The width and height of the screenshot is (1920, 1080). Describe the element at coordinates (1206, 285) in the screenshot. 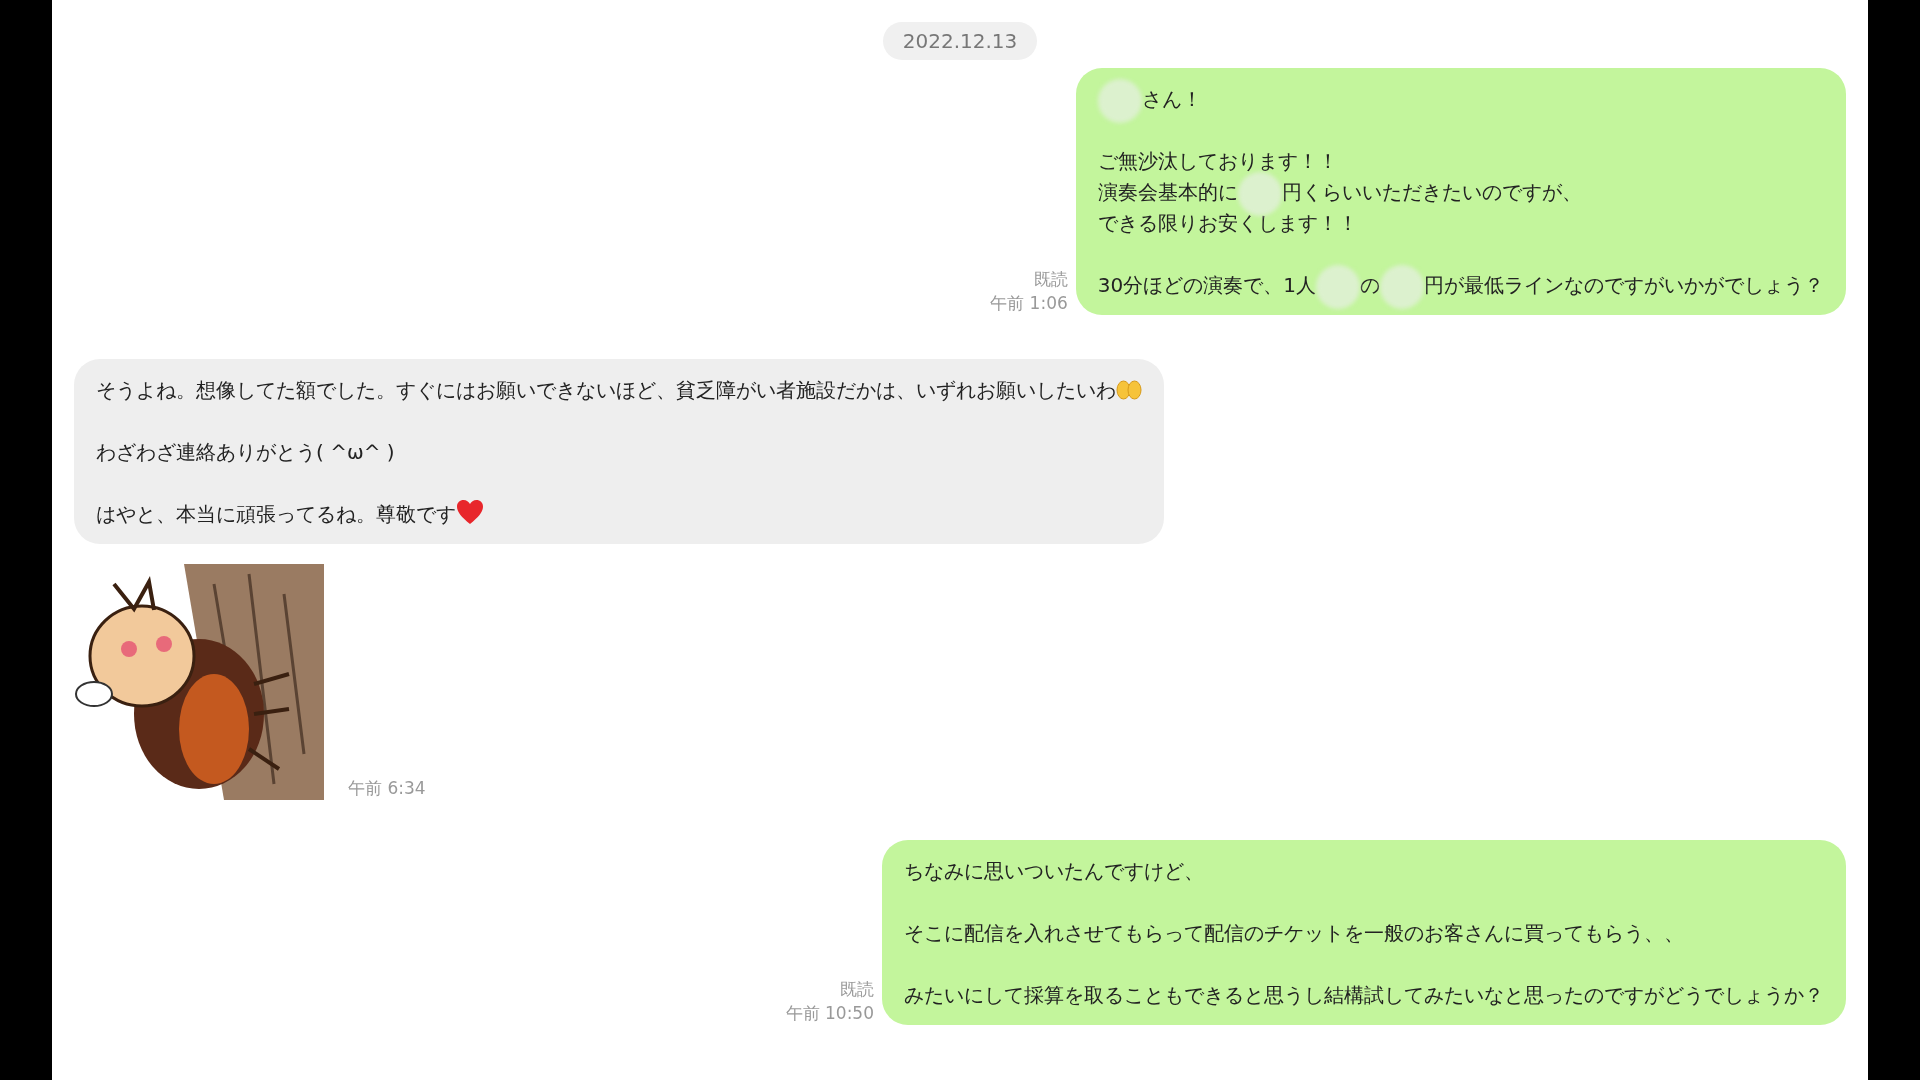

I see `message-text: 30分ほどの演奏で、1人` at that location.